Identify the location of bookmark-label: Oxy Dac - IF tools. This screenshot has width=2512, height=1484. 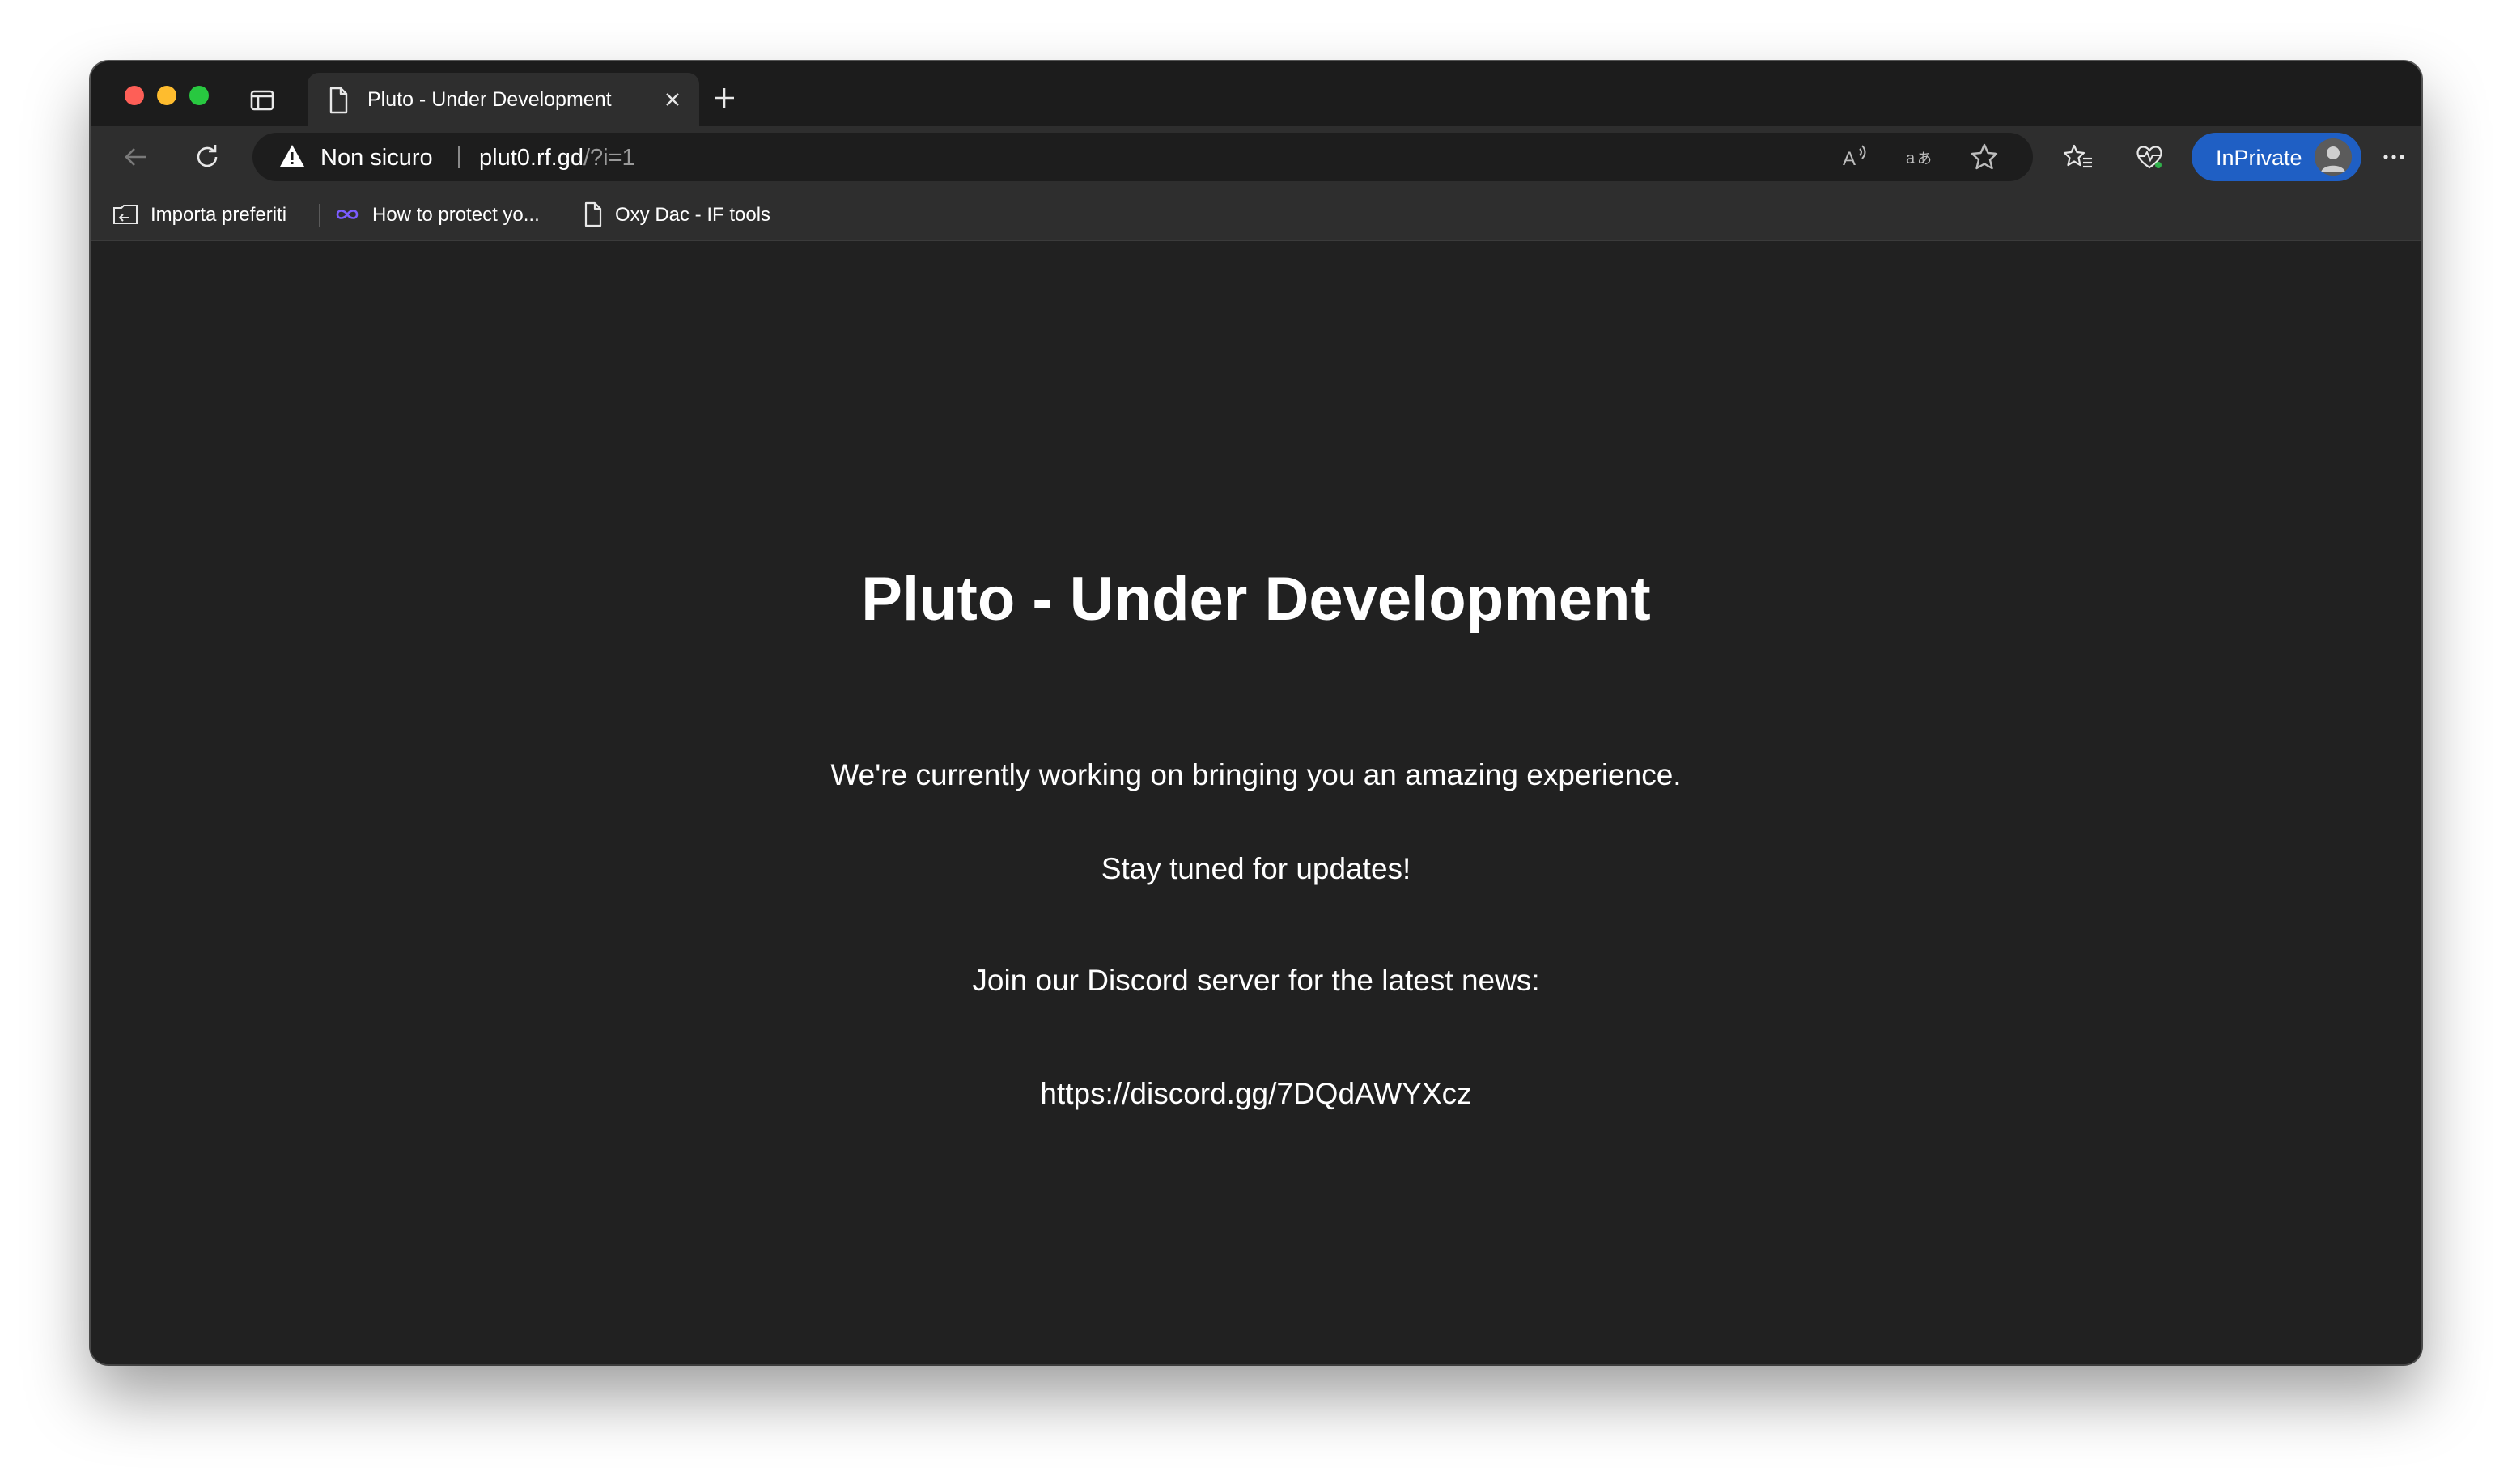
(693, 215).